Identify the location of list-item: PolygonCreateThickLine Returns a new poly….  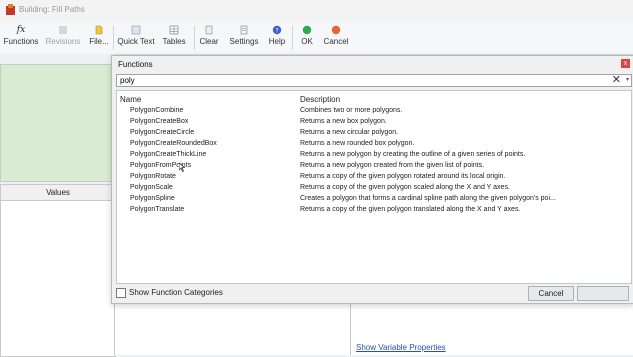
(374, 155).